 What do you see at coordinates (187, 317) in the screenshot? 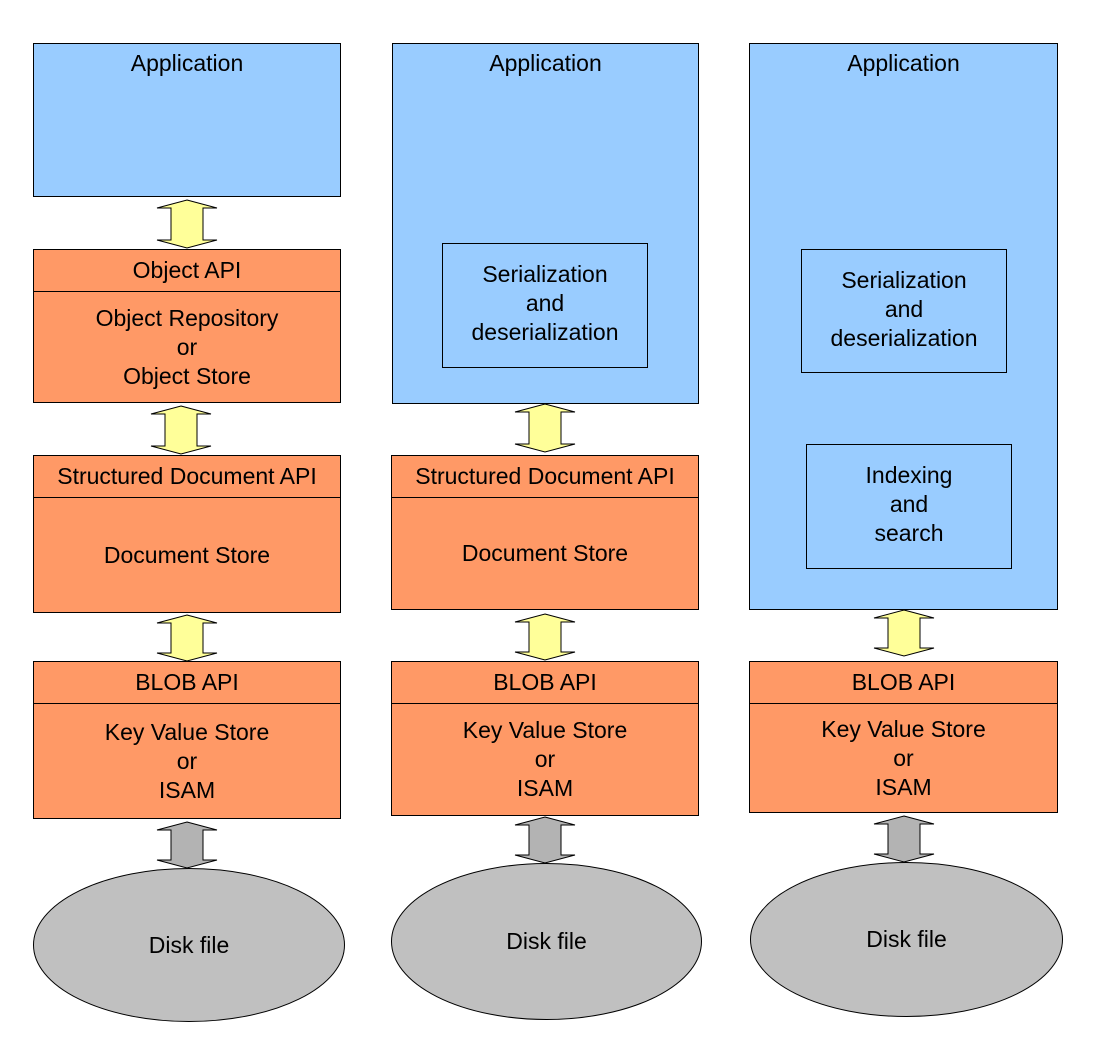
I see `store-line: Object Repository` at bounding box center [187, 317].